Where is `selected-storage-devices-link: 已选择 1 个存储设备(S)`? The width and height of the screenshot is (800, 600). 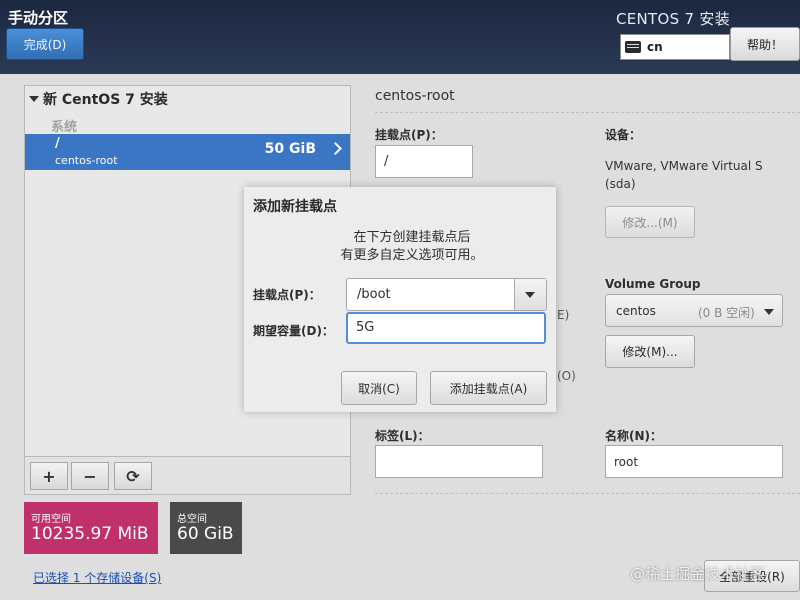 selected-storage-devices-link: 已选择 1 个存储设备(S) is located at coordinates (97, 577).